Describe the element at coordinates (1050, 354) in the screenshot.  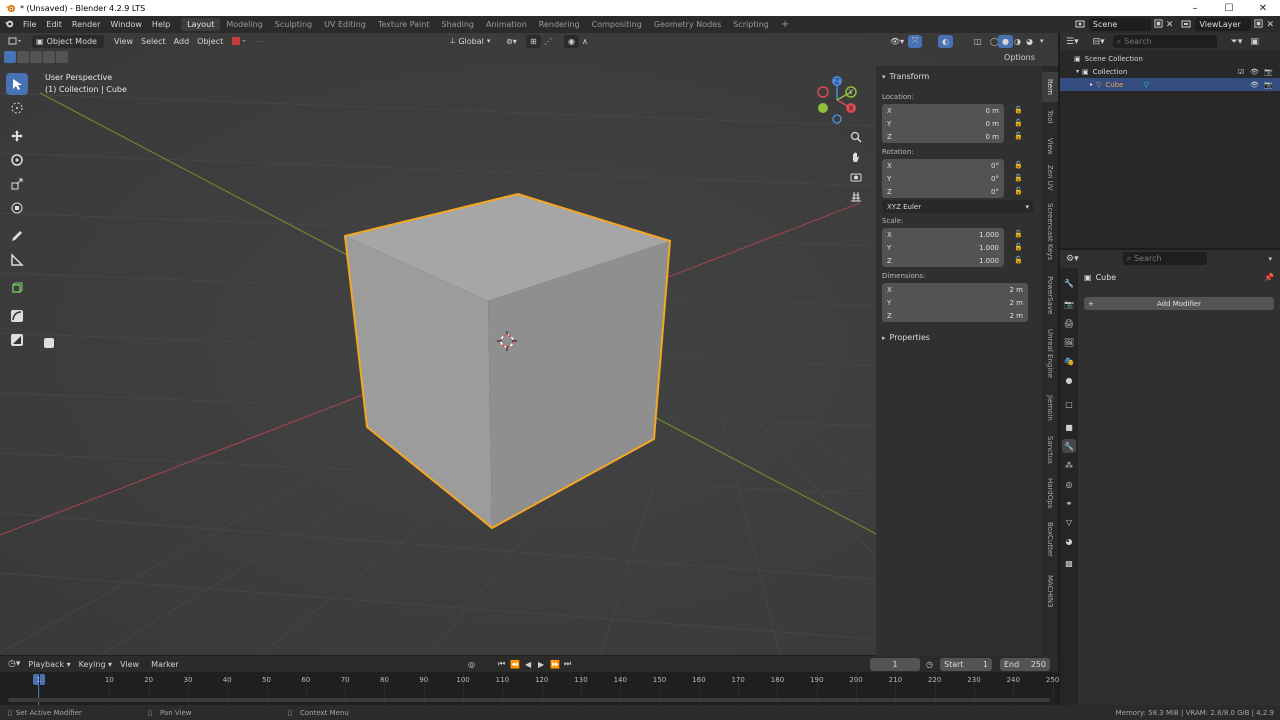
I see `tab-unreal-engine: Unreal Engine` at that location.